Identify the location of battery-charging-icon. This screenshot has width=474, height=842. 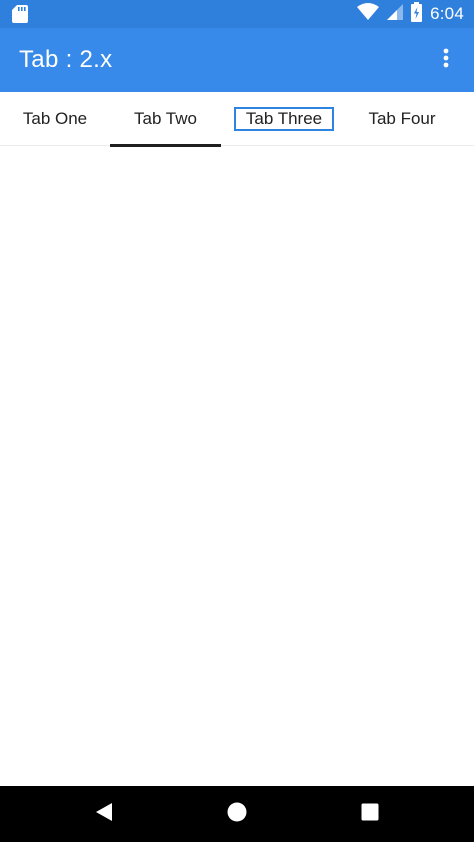
(417, 14).